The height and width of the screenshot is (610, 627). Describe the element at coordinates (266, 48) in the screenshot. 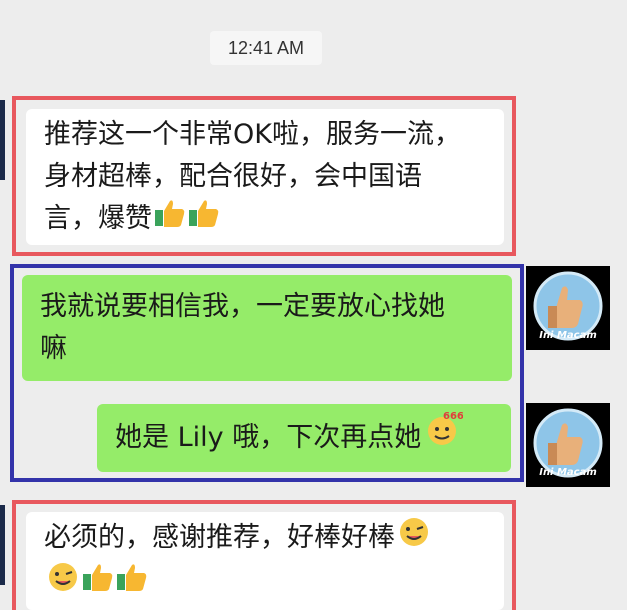

I see `timestamp: 12:41 AM` at that location.